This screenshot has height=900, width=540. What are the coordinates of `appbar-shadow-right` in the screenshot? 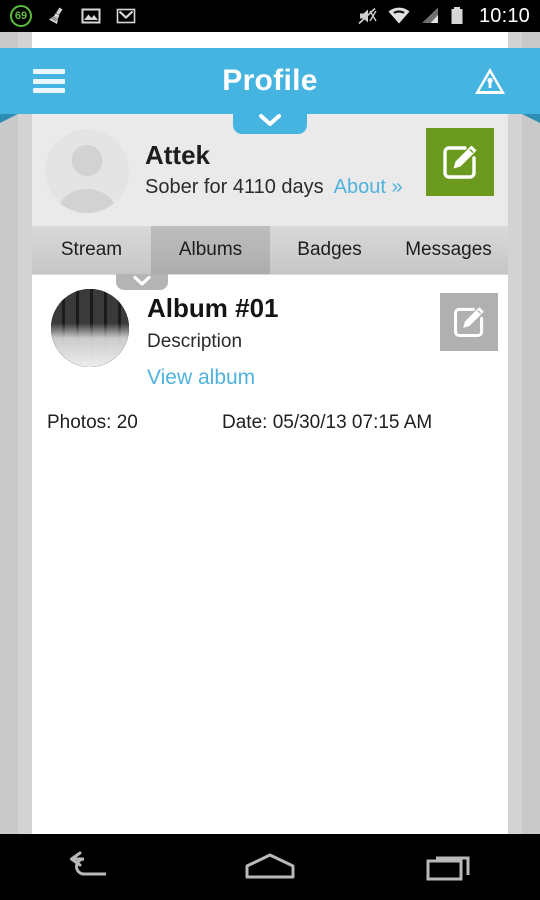 It's located at (531, 118).